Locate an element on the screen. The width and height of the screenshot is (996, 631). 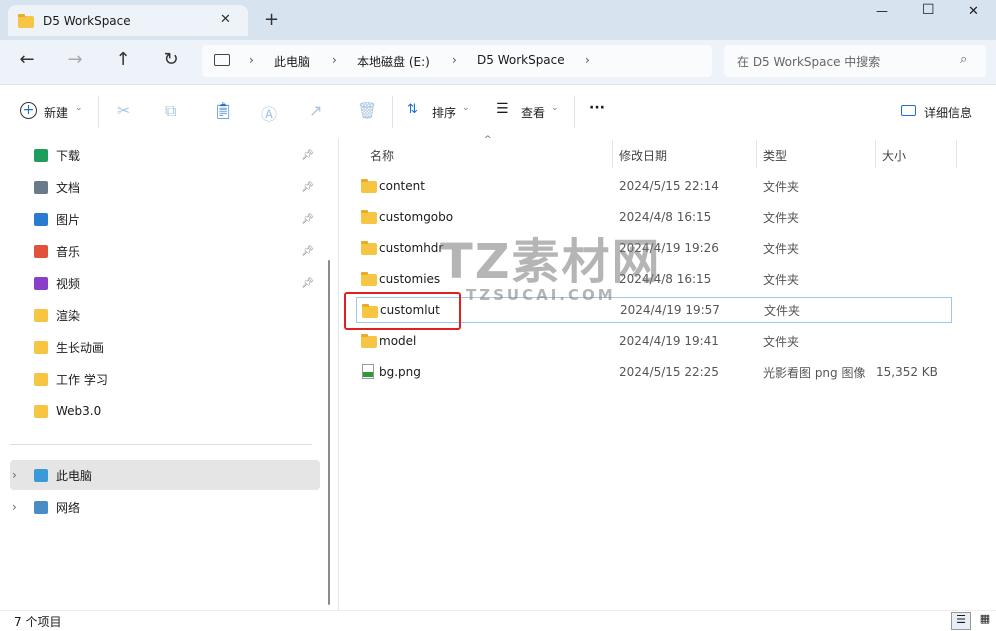
download-icon is located at coordinates (41, 155).